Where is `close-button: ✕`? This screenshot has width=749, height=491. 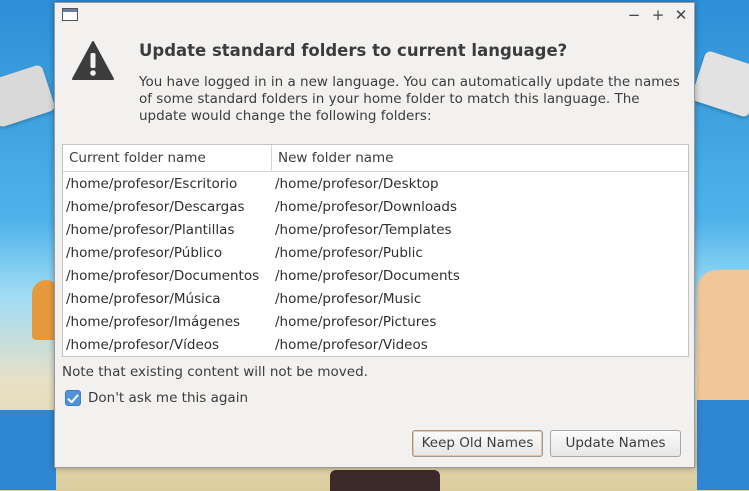
close-button: ✕ is located at coordinates (681, 15).